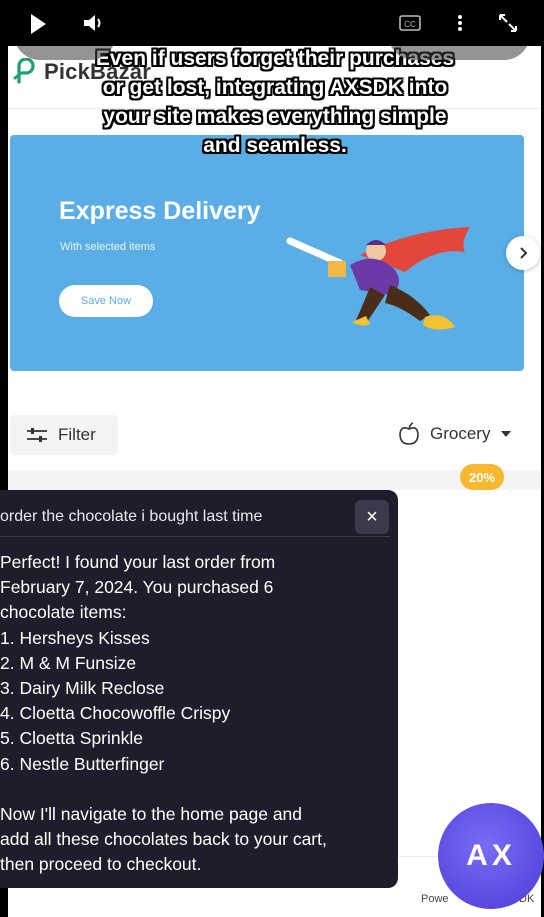 Image resolution: width=544 pixels, height=917 pixels. Describe the element at coordinates (82, 763) in the screenshot. I see `response-line: 6. Nestle Butterfinger` at that location.